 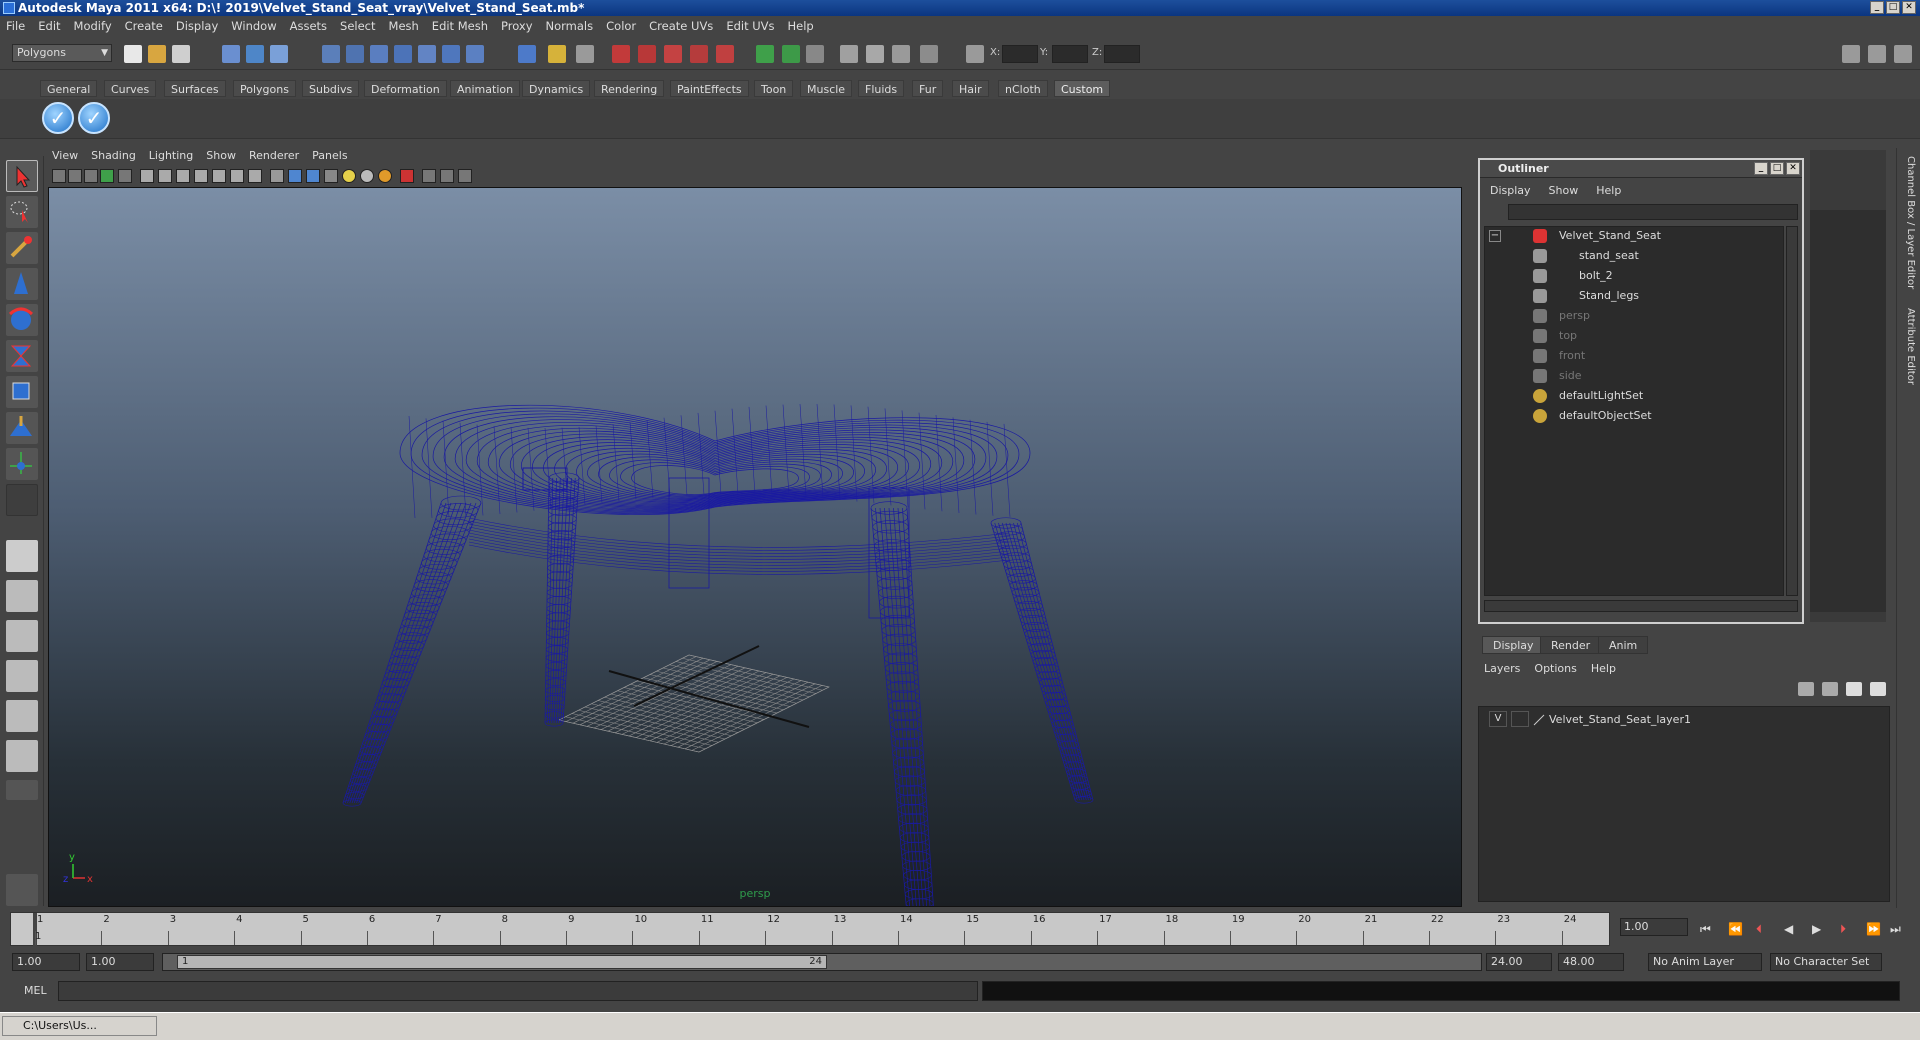 What do you see at coordinates (465, 176) in the screenshot?
I see `backface-culling-icon` at bounding box center [465, 176].